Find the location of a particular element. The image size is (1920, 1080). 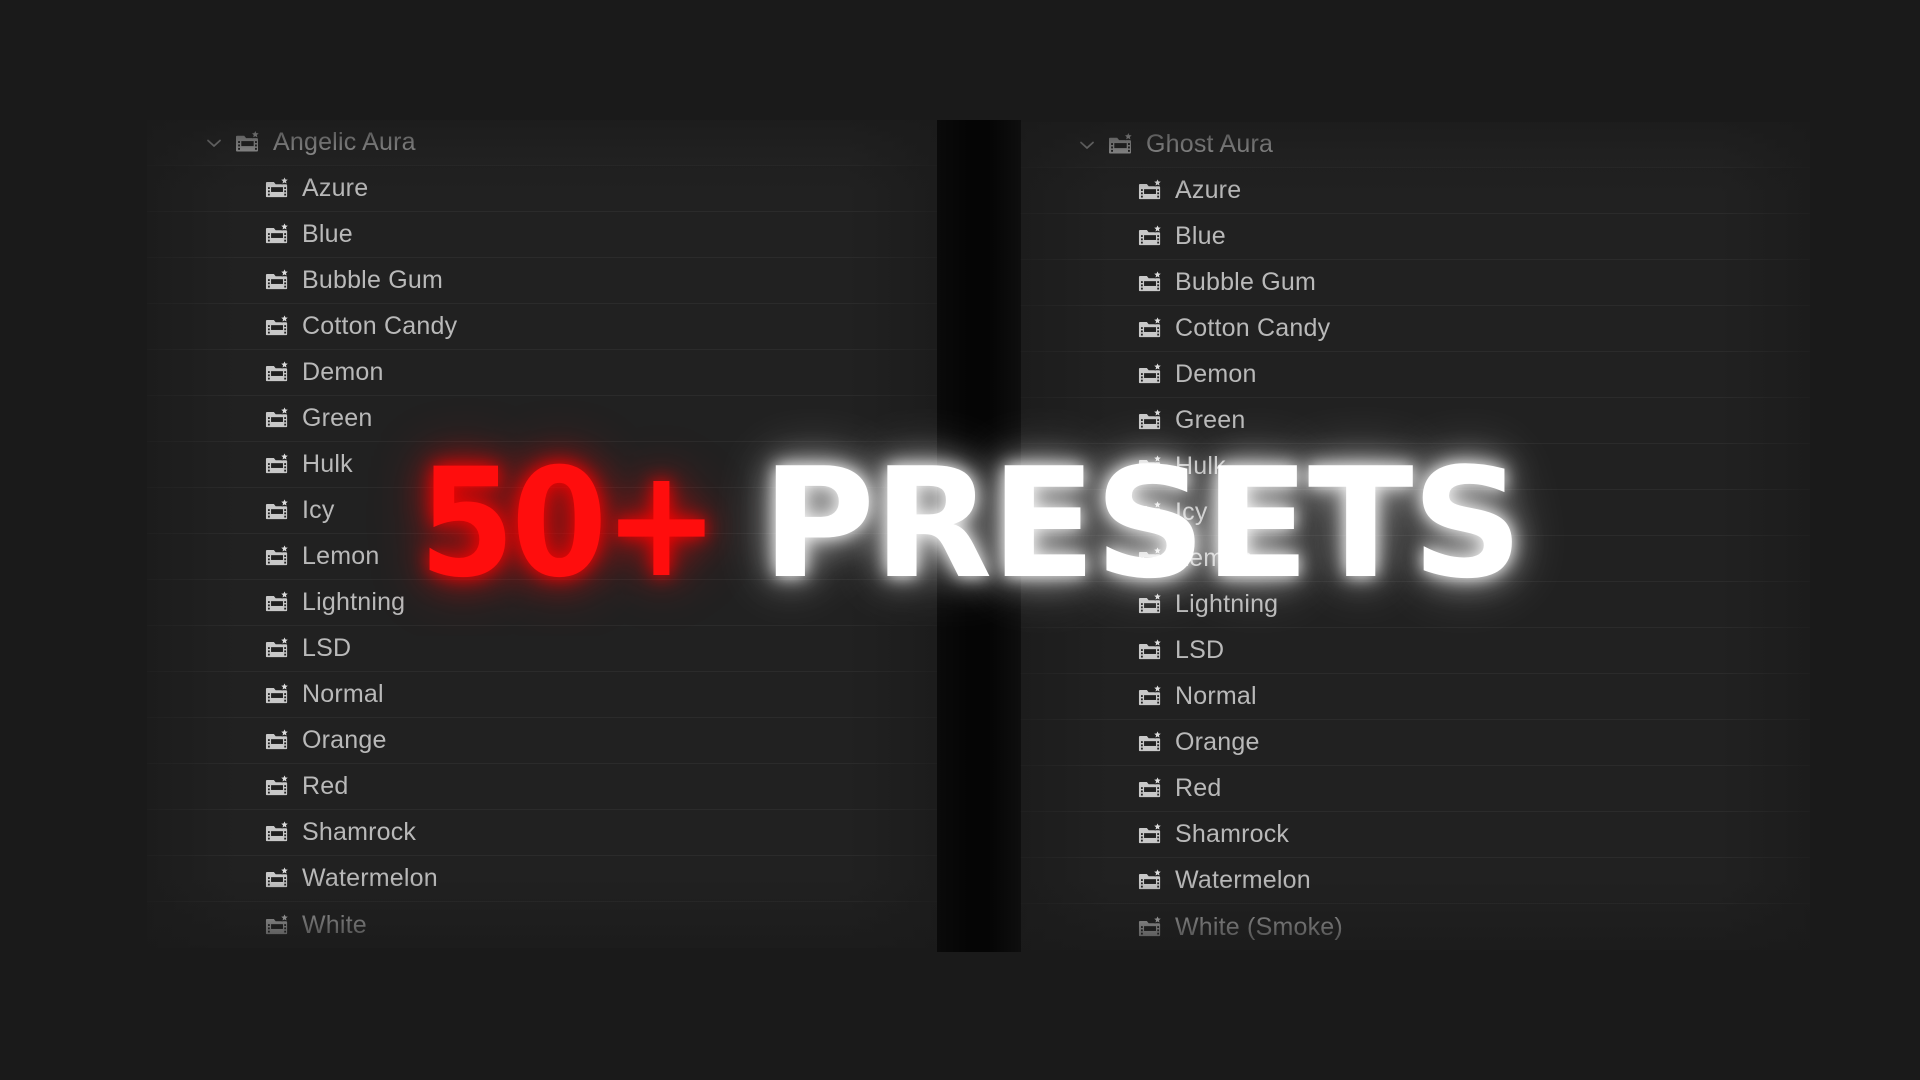

folder-header-angelic-aura: Angelic Aura is located at coordinates (542, 143).